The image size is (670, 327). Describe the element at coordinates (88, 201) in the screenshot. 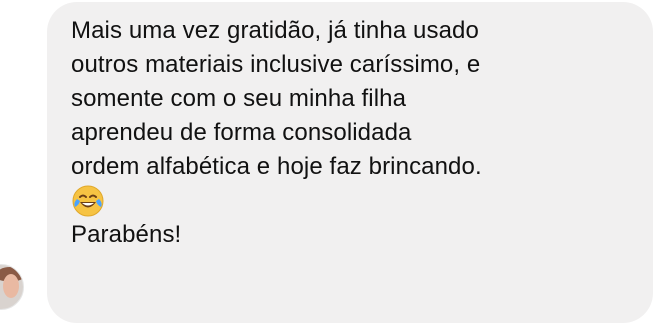

I see `face-with-tears-of-joy-icon` at that location.